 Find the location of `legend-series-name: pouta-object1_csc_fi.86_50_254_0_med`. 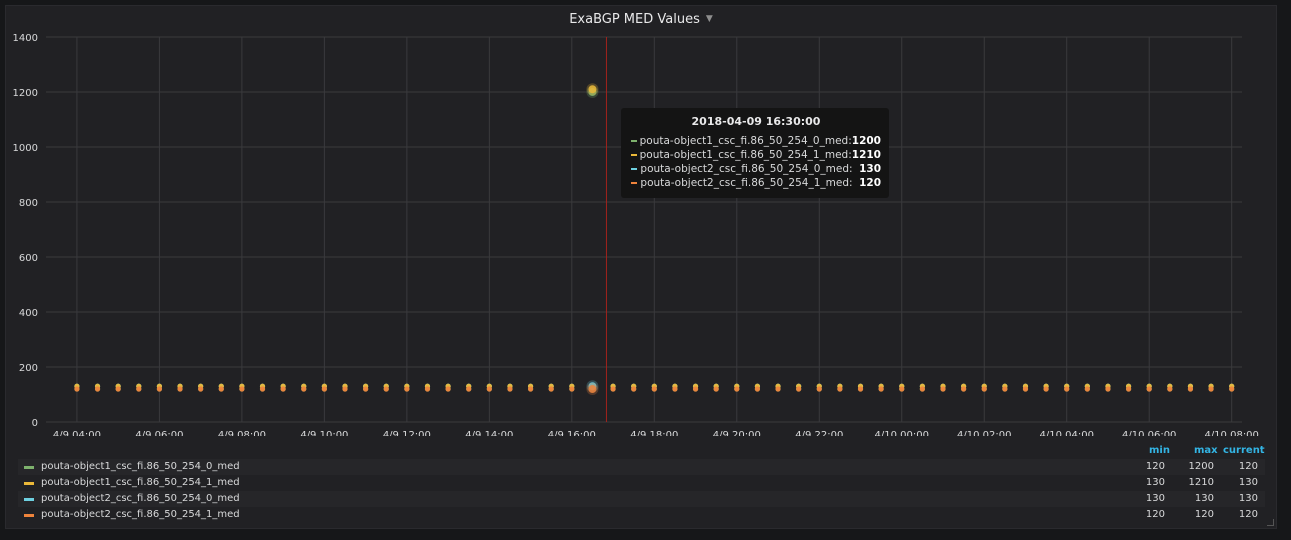

legend-series-name: pouta-object1_csc_fi.86_50_254_0_med is located at coordinates (140, 467).